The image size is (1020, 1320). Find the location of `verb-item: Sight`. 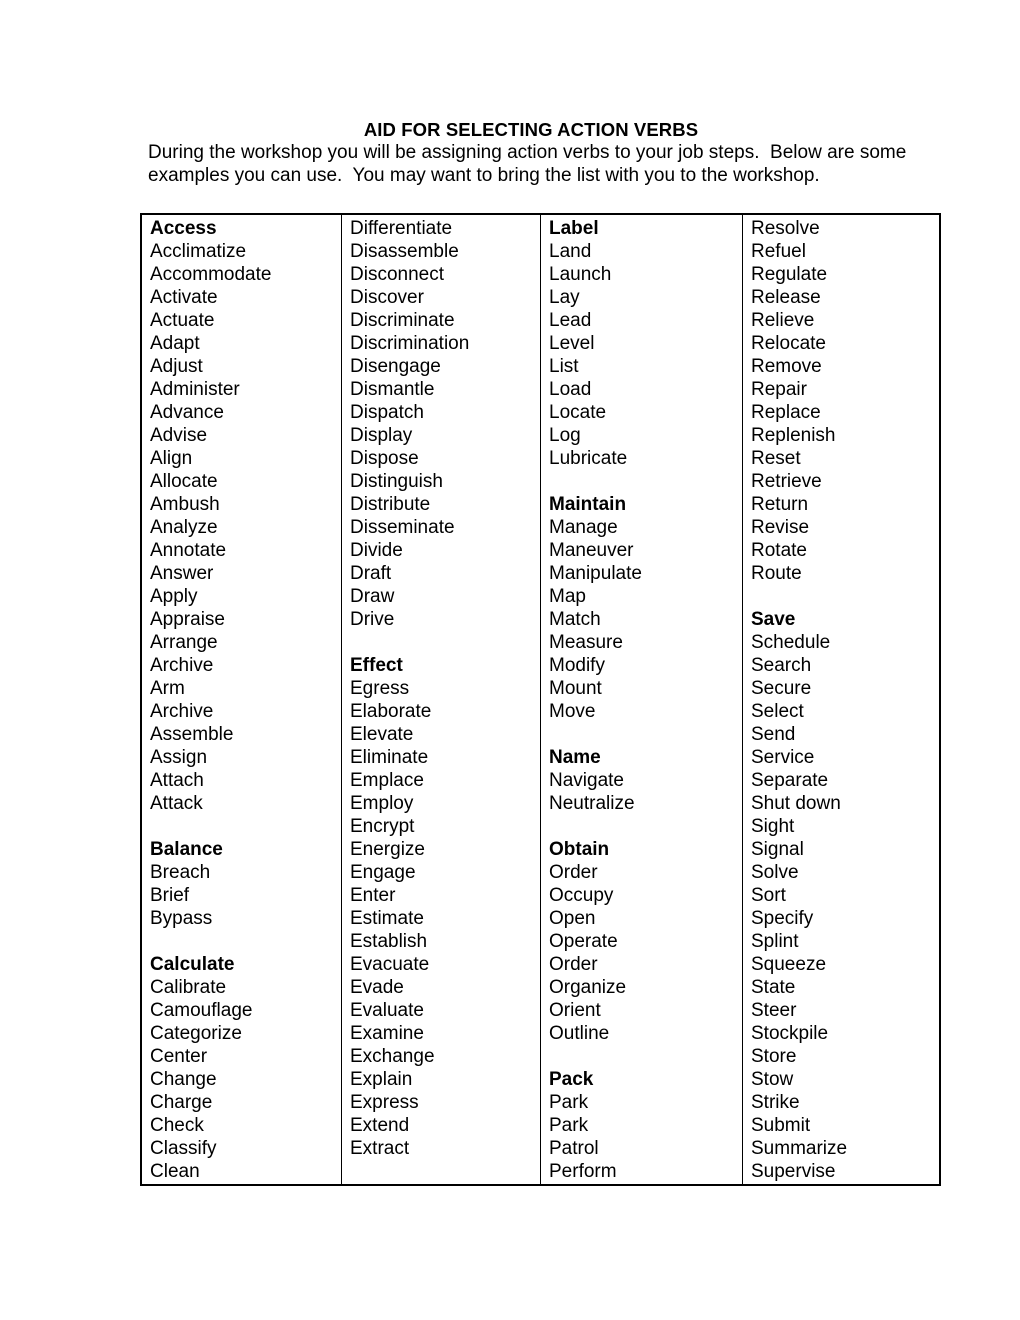

verb-item: Sight is located at coordinates (773, 826).